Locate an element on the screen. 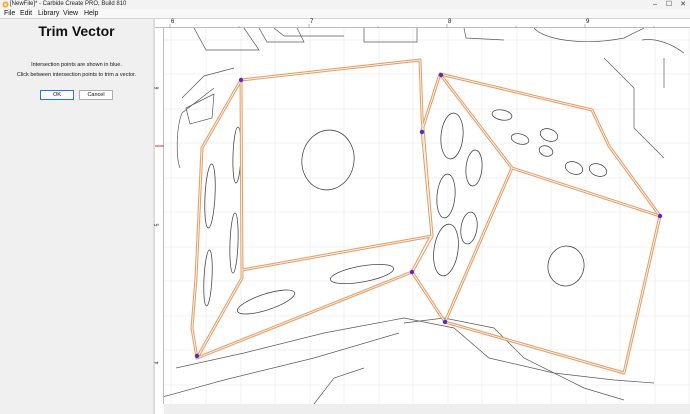 The width and height of the screenshot is (690, 414). vertical-ruler: 6 5 4 is located at coordinates (159, 216).